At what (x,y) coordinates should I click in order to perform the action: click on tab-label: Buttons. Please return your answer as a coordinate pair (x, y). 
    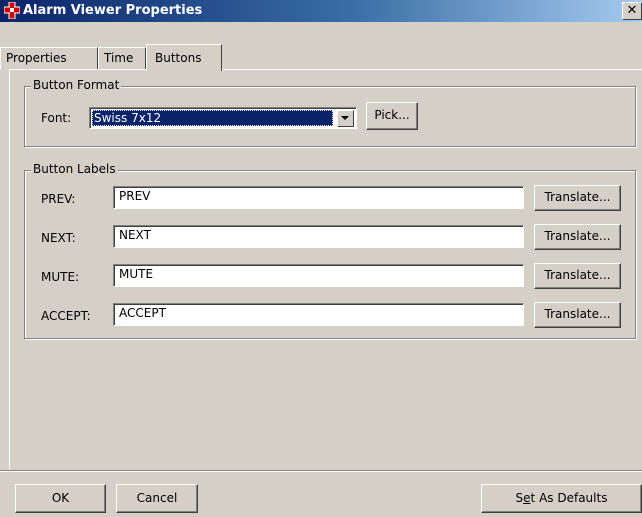
    Looking at the image, I should click on (178, 58).